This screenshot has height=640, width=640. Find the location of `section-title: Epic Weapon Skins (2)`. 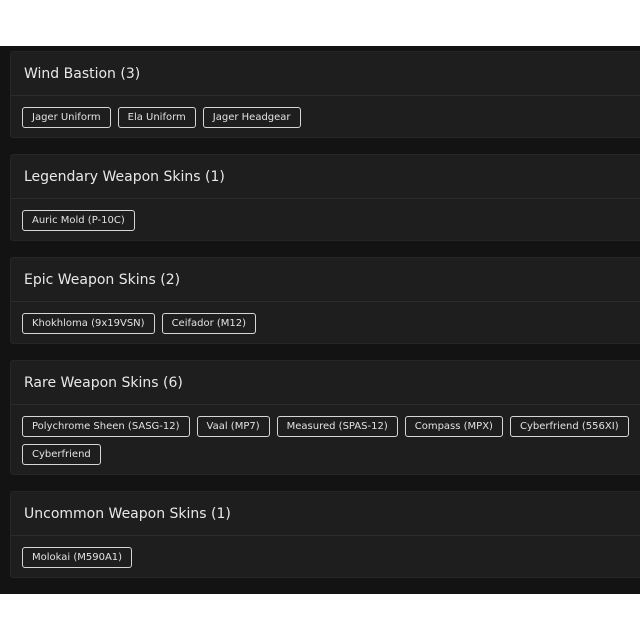

section-title: Epic Weapon Skins (2) is located at coordinates (102, 279).